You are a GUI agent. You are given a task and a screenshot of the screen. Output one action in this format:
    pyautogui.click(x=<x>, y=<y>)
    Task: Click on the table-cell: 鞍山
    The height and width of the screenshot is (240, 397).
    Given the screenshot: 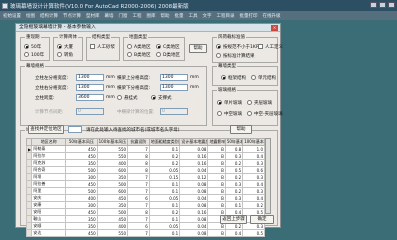 What is the action you would take?
    pyautogui.click(x=49, y=219)
    